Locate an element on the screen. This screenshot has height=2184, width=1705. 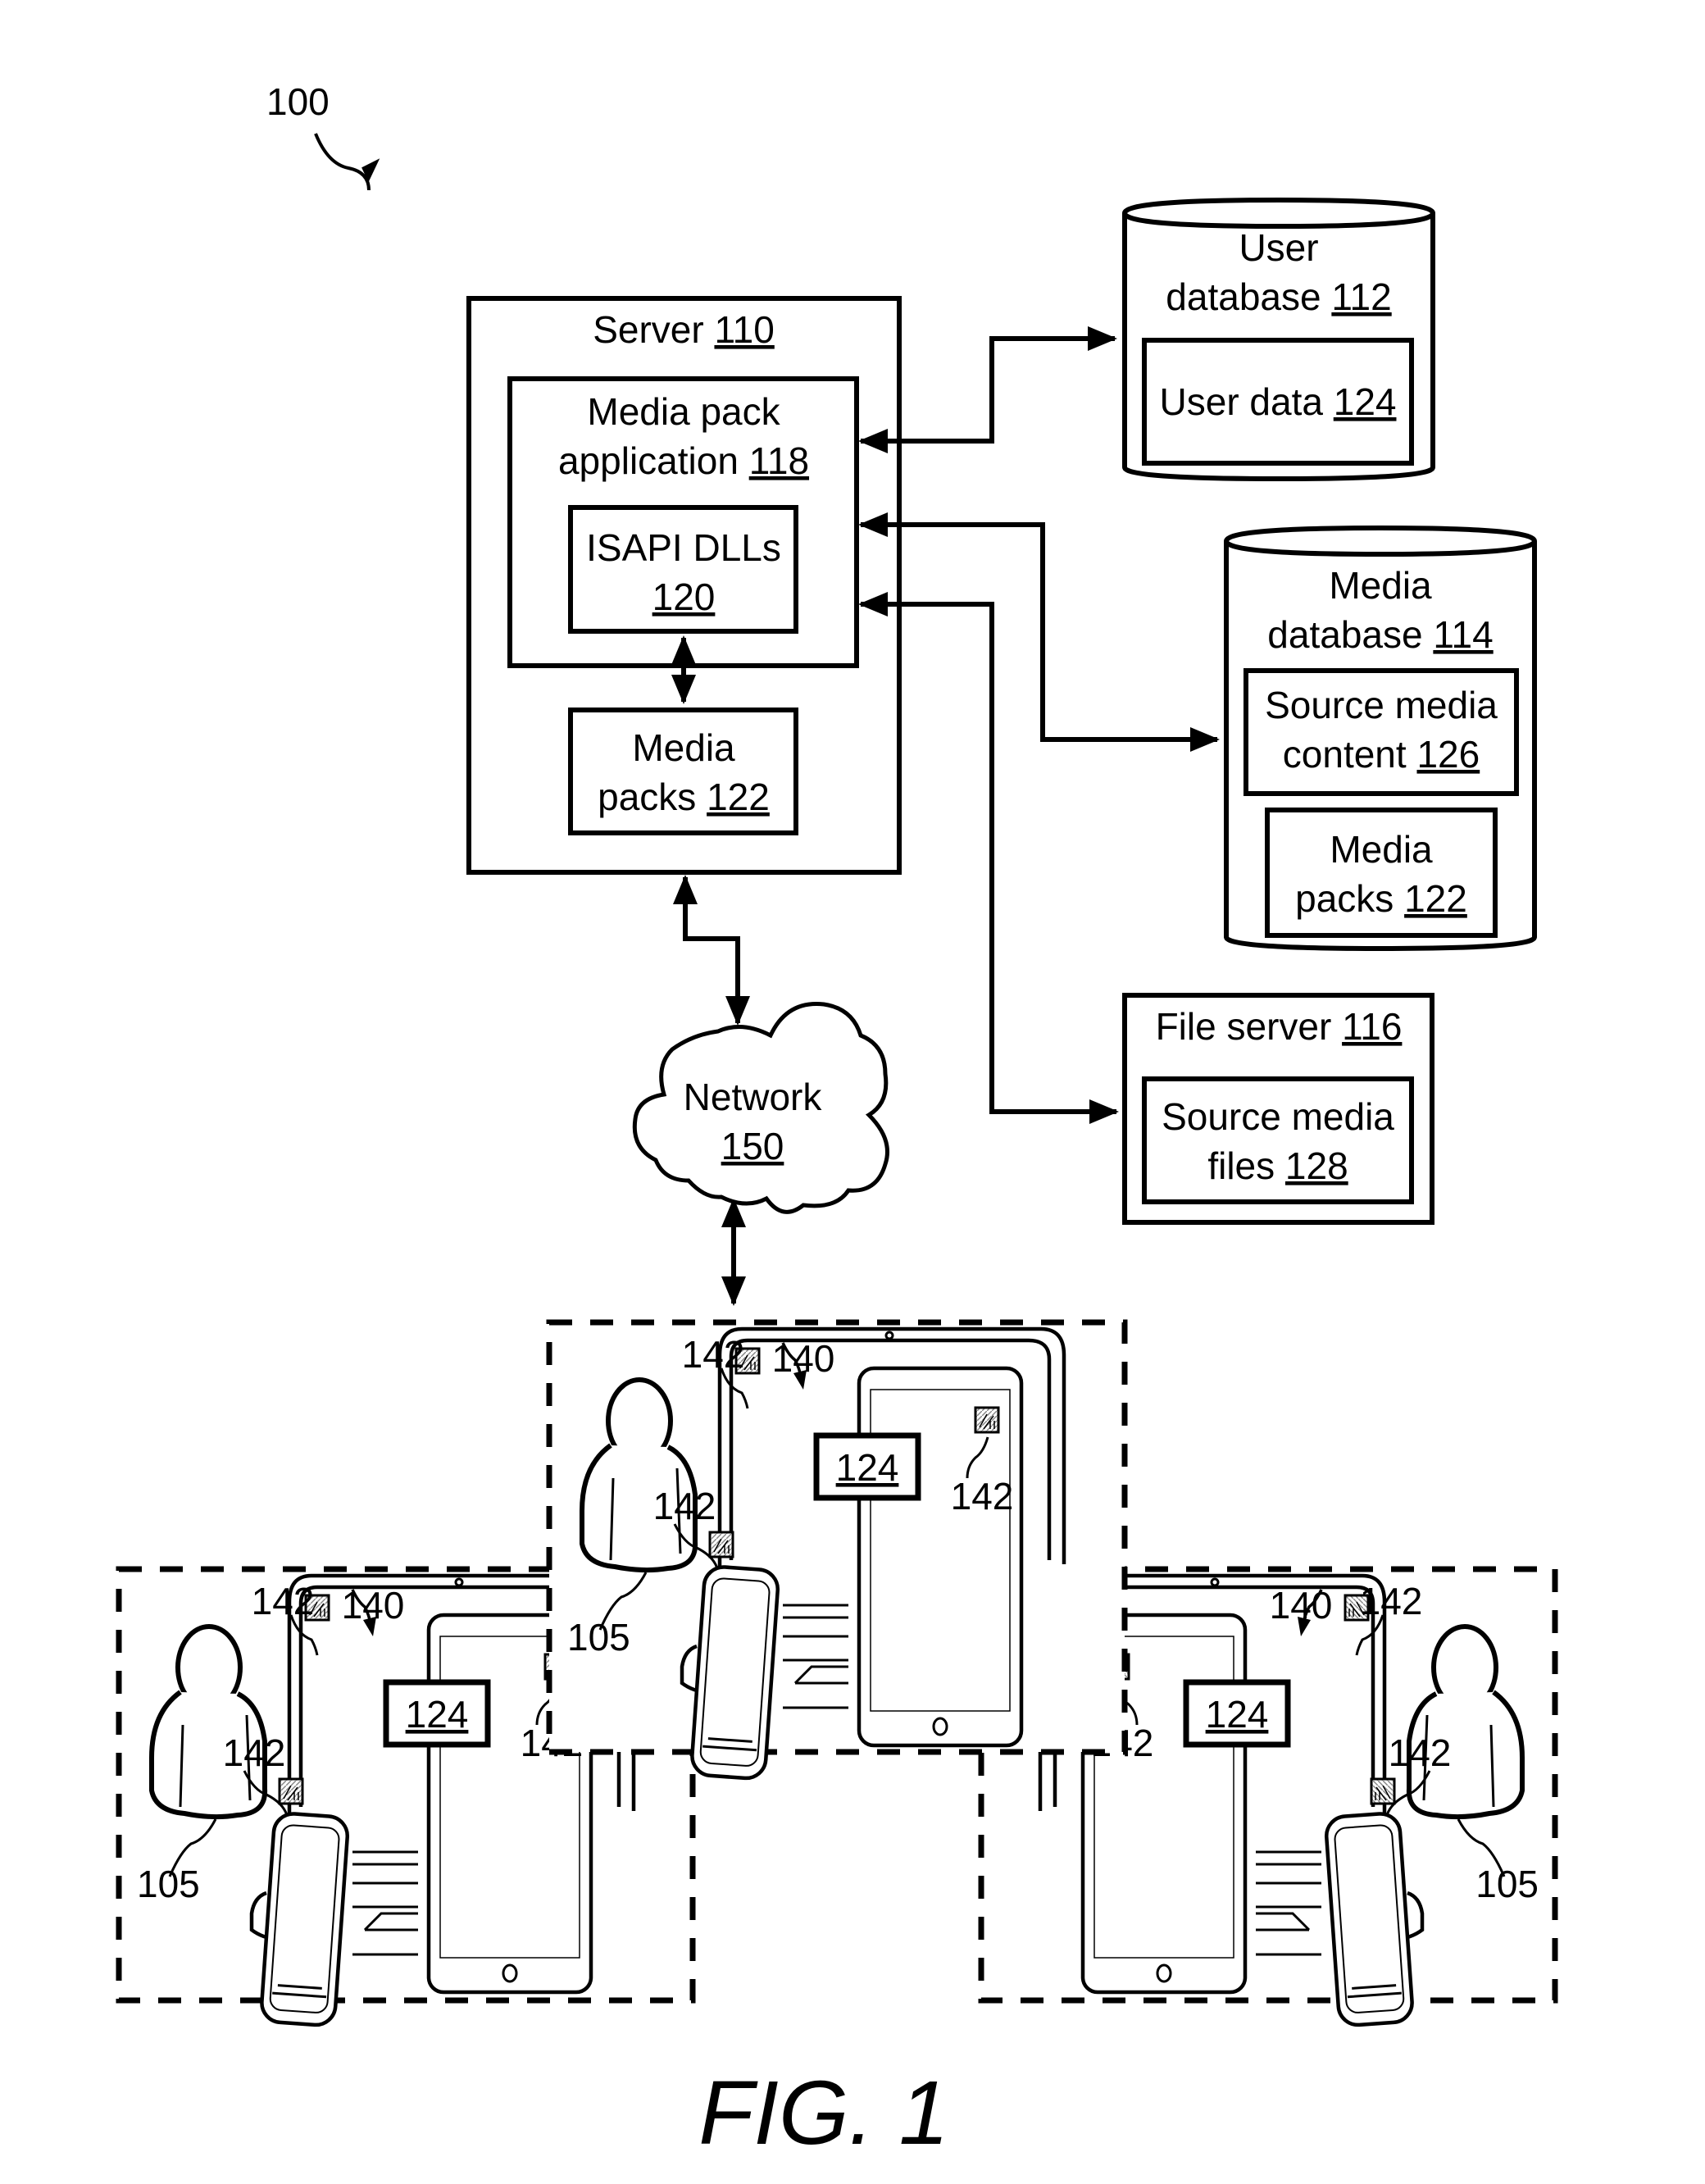
connector-media-database is located at coordinates (1039, 632).